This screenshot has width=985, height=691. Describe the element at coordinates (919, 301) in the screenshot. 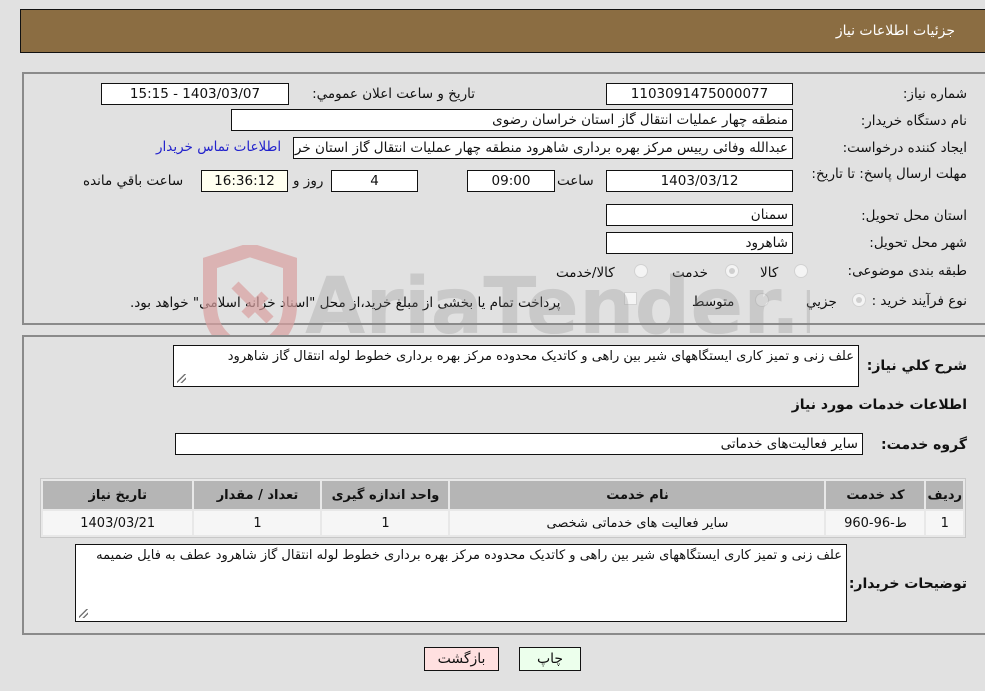

I see `purchase-process-label: نوع فرآيند خريد :` at that location.